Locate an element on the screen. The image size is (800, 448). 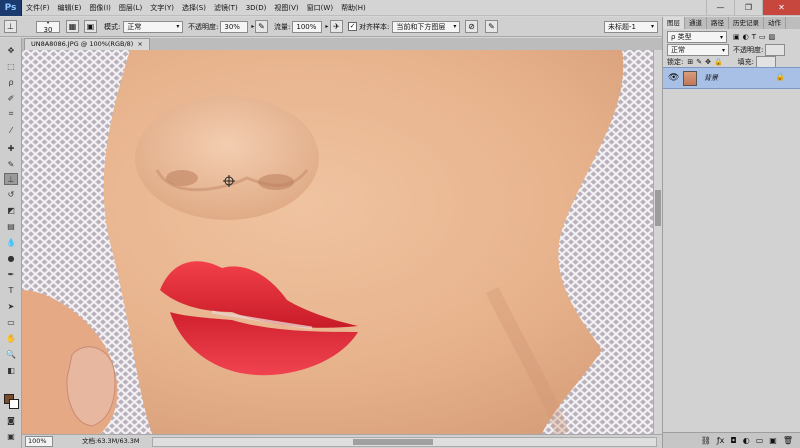
opacity-dropdown-icon: ▸ is located at coordinates (251, 26).